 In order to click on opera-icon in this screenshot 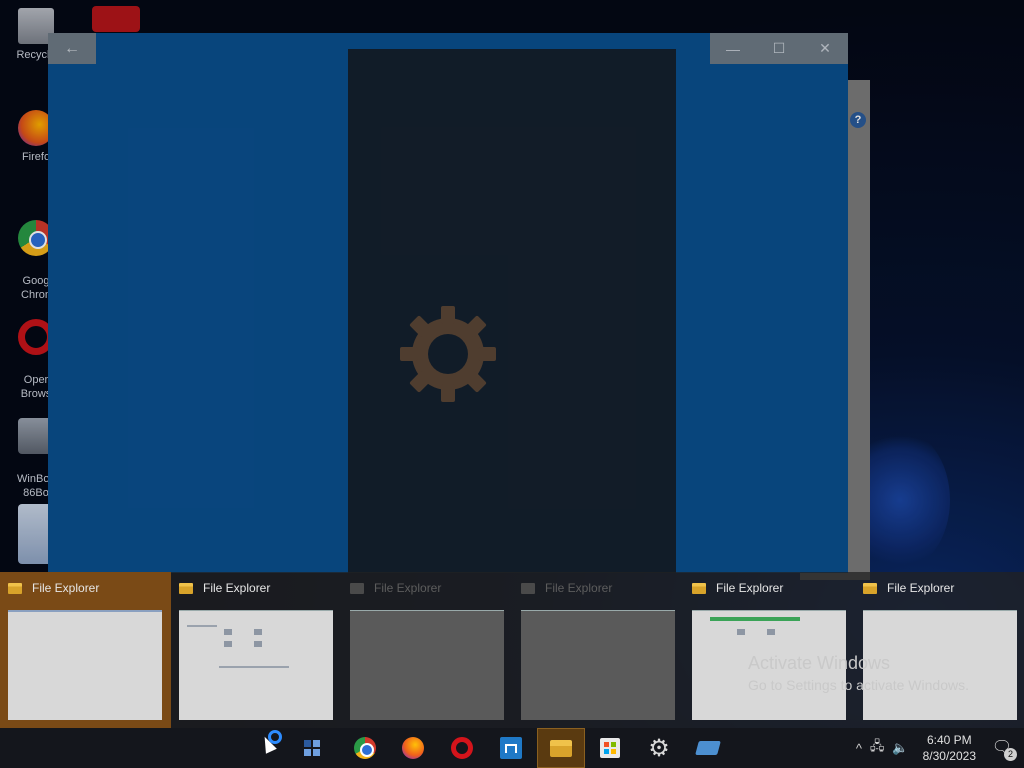, I will do `click(462, 748)`.